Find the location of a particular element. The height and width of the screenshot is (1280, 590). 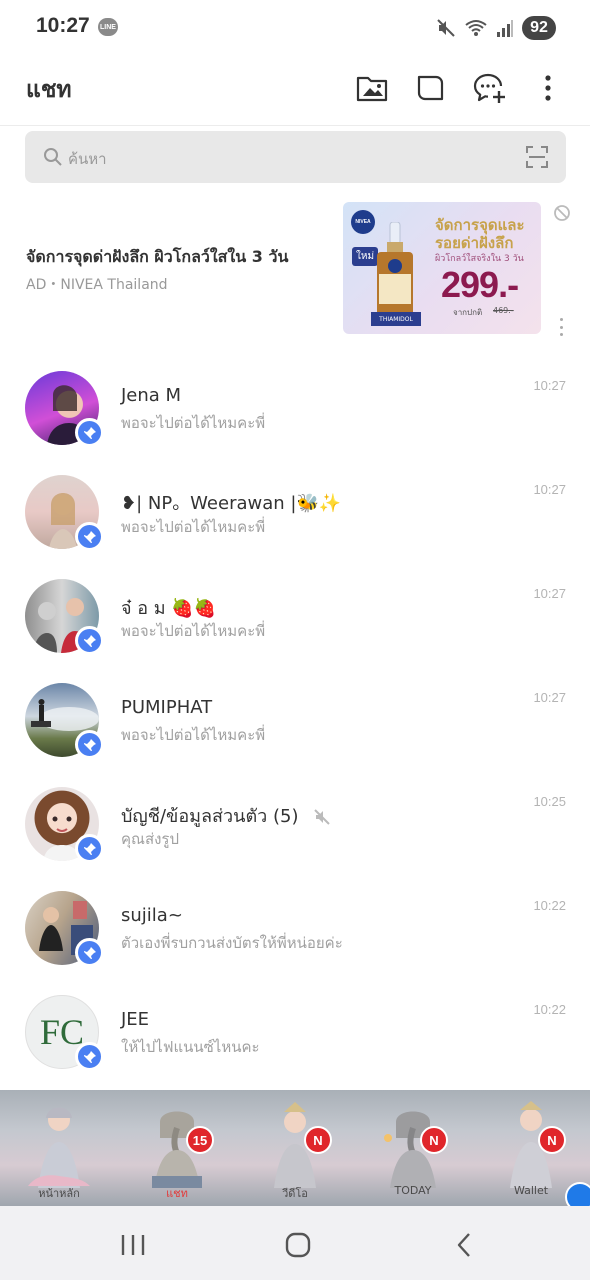

chat-row: Jena M พอจะไปต่อได้ไหมคะพี่ 10:27 is located at coordinates (295, 407).